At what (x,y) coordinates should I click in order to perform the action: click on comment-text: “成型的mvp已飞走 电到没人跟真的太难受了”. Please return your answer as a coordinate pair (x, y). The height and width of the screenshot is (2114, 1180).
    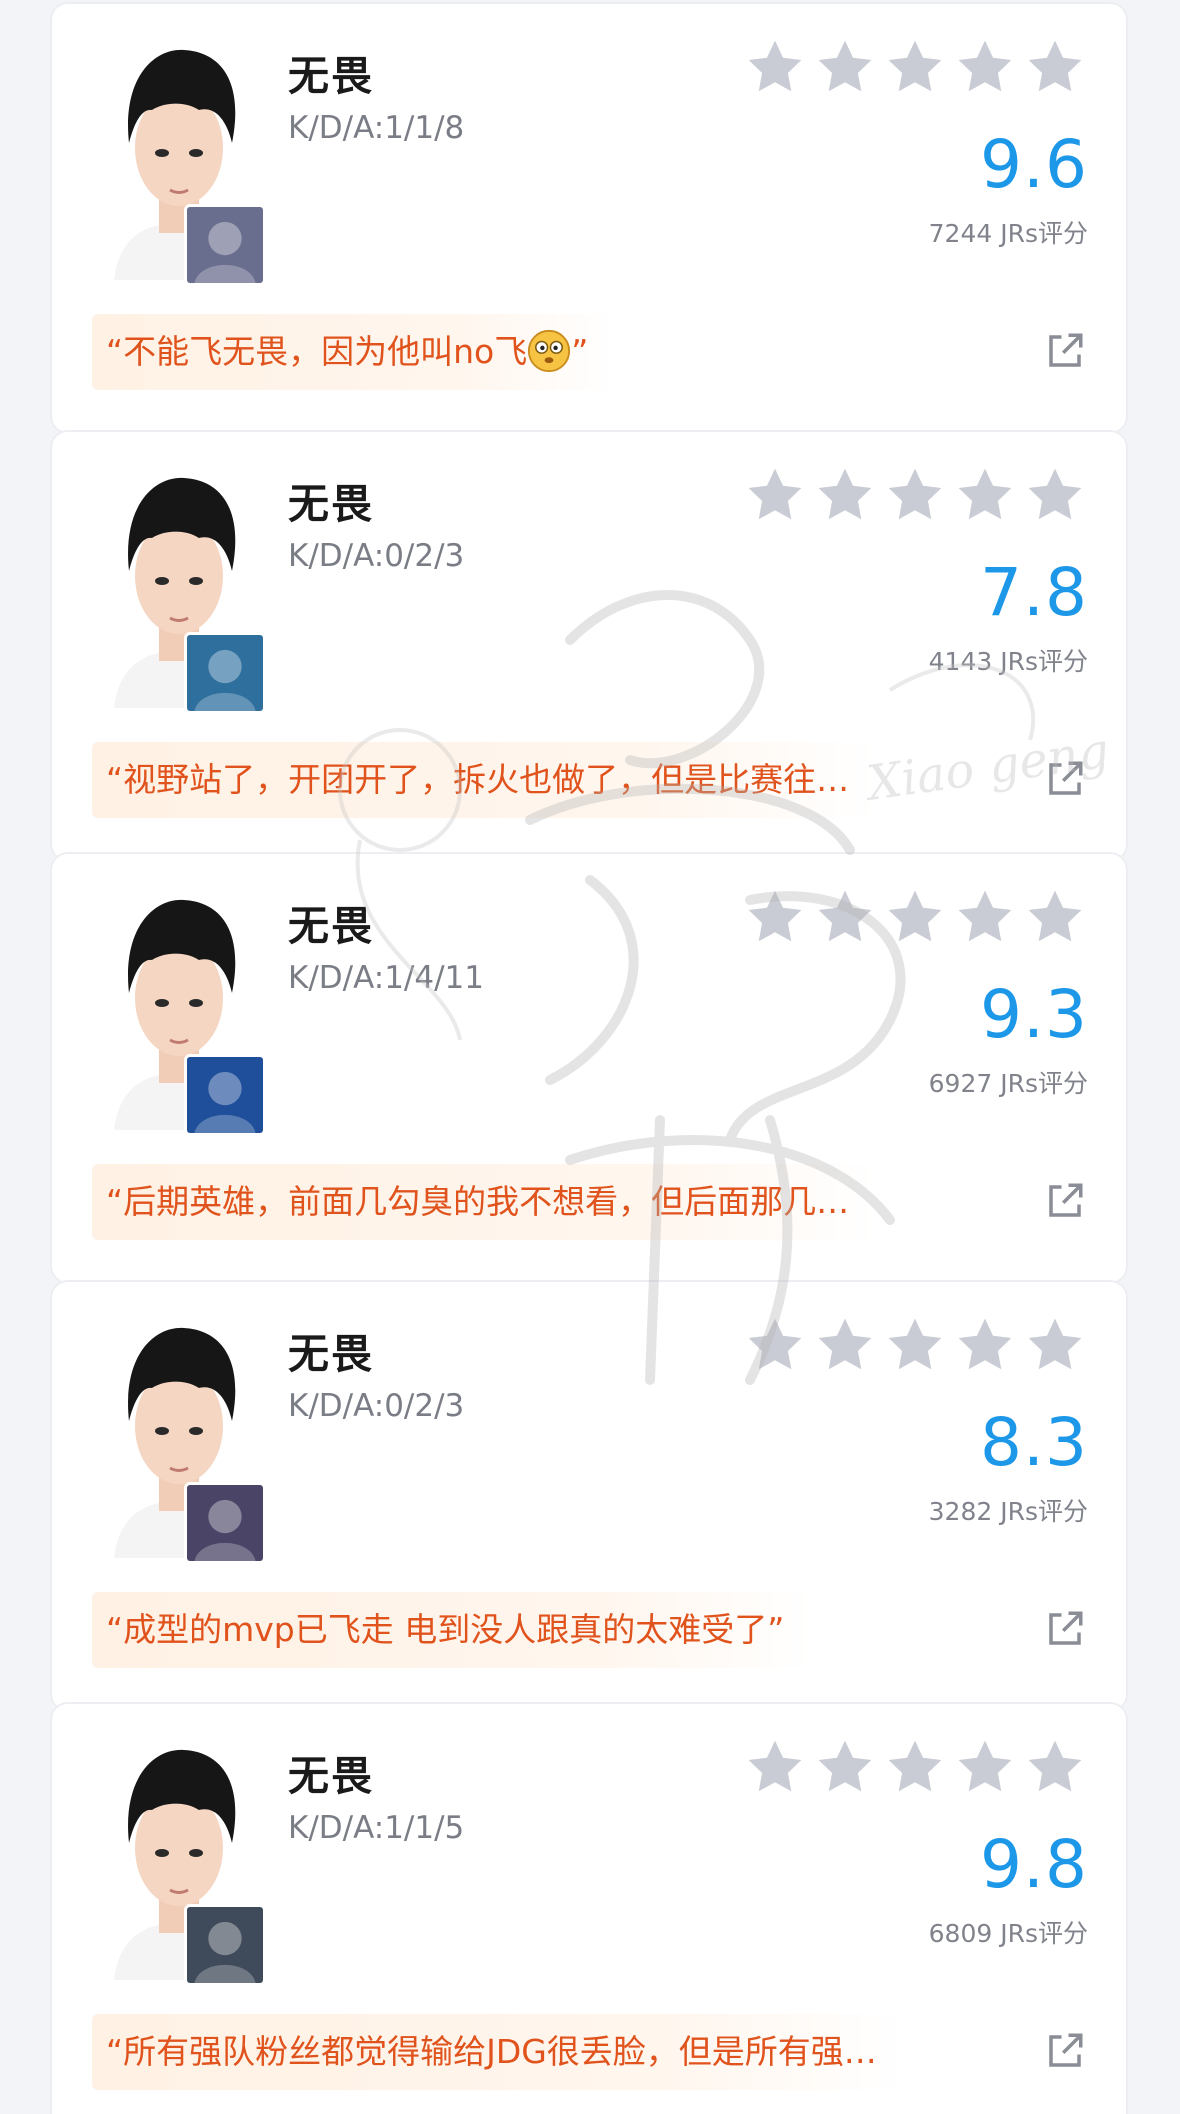
    Looking at the image, I should click on (445, 1629).